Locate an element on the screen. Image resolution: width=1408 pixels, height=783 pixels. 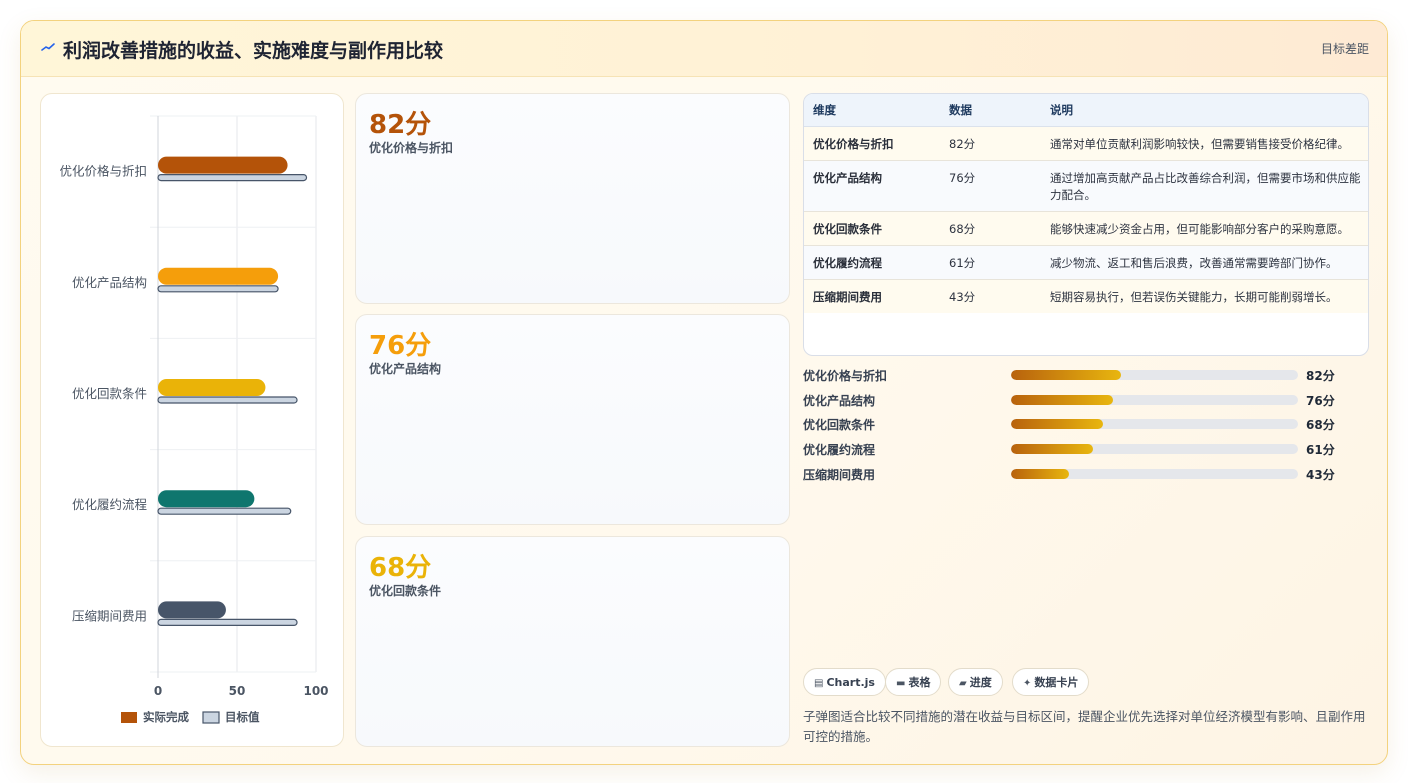
tag-data-card: ✦ 数据卡片 is located at coordinates (1051, 682).